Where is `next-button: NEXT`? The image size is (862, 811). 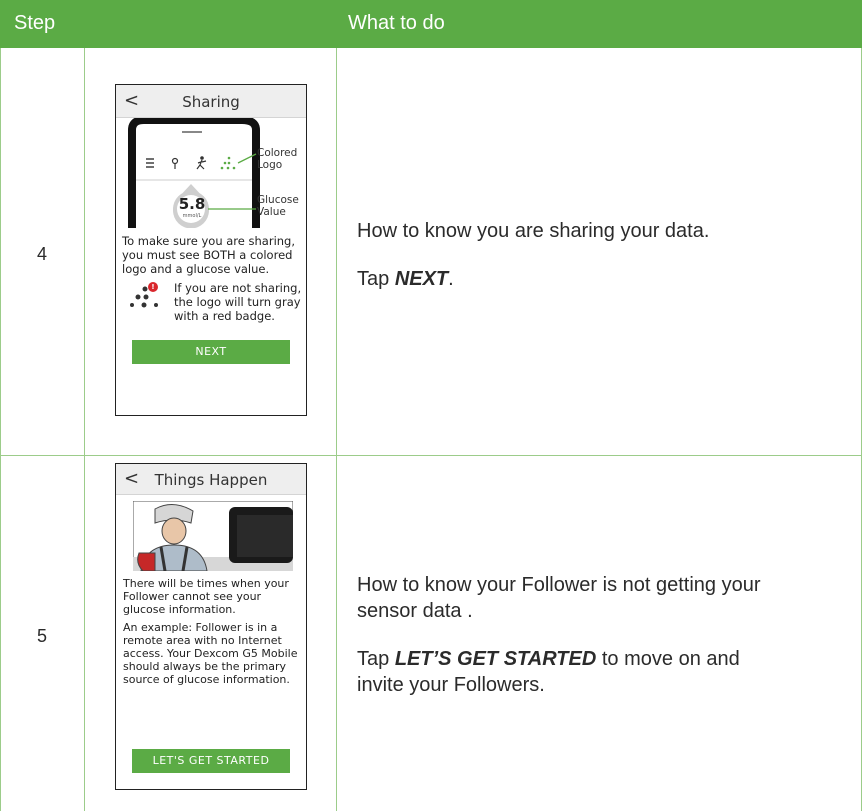
next-button: NEXT is located at coordinates (211, 352).